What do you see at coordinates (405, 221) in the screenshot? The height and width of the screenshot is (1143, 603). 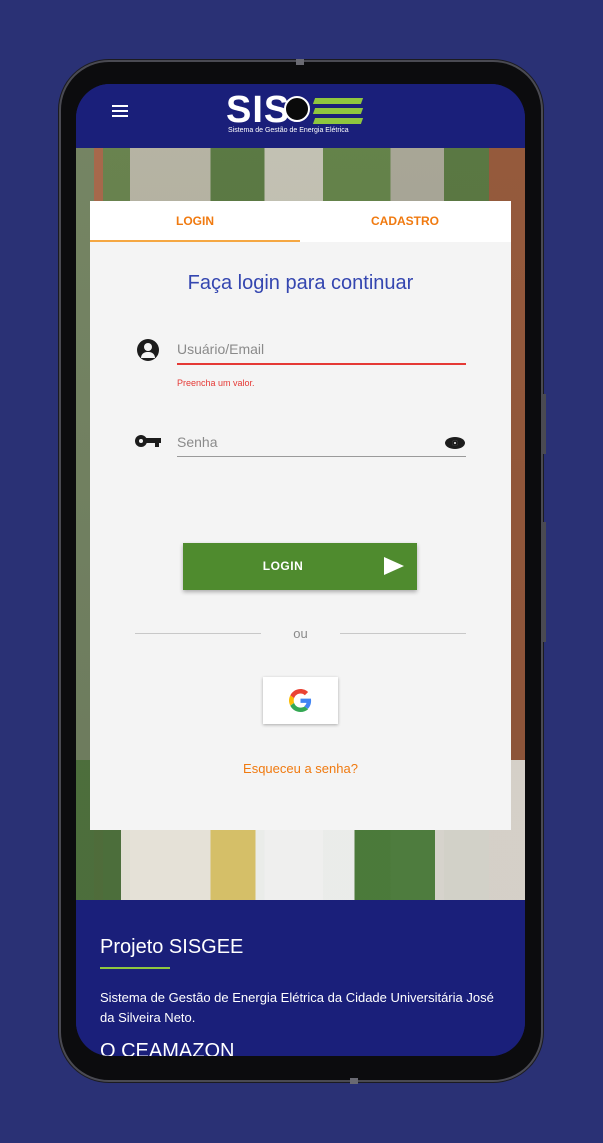 I see `tab-cadastro: CADASTRO` at bounding box center [405, 221].